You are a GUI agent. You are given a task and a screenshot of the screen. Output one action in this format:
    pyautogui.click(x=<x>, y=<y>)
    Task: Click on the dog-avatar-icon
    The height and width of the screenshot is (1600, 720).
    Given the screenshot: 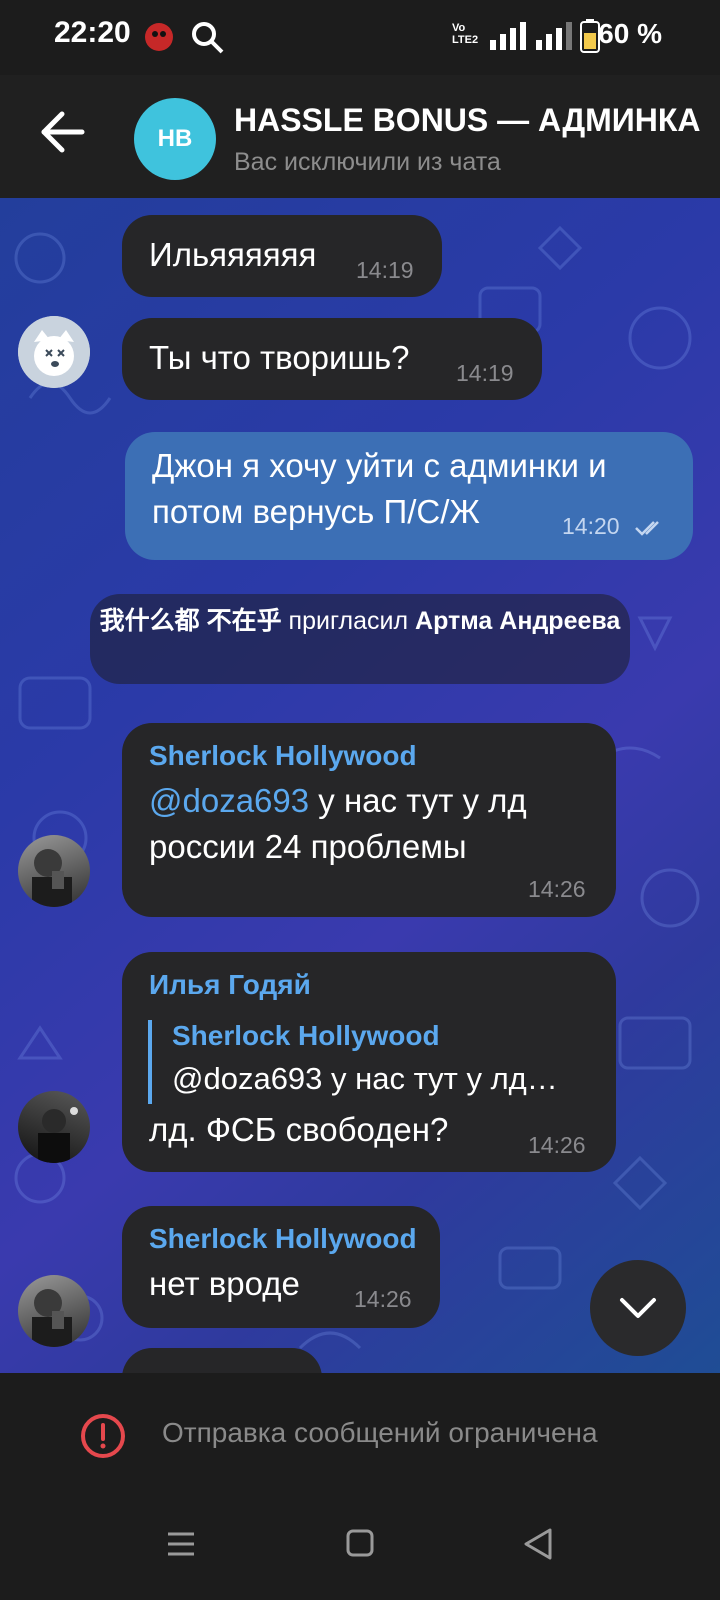 What is the action you would take?
    pyautogui.click(x=54, y=352)
    